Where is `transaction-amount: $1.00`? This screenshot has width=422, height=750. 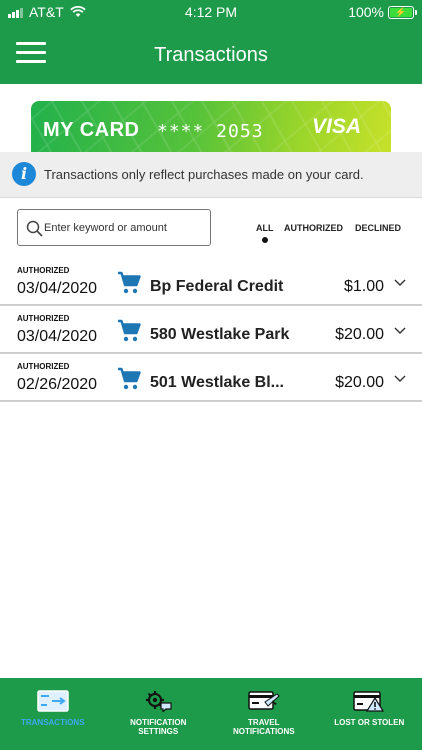 transaction-amount: $1.00 is located at coordinates (363, 286).